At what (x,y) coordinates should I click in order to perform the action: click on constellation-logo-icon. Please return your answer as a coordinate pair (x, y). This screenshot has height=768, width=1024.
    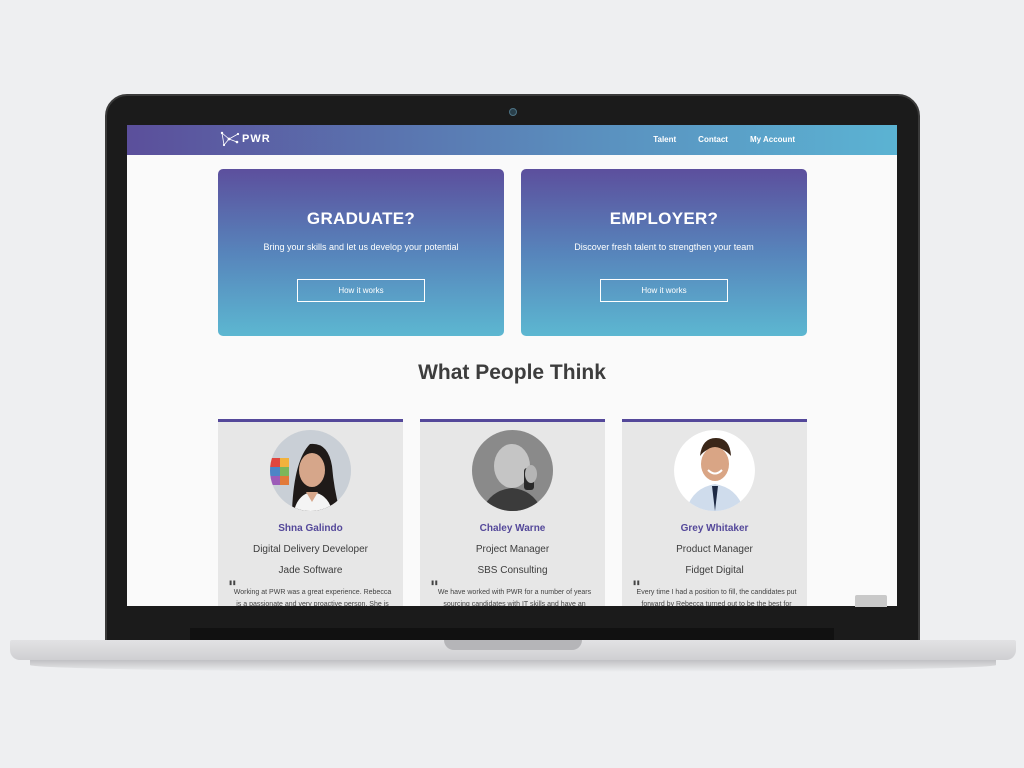
    Looking at the image, I should click on (230, 139).